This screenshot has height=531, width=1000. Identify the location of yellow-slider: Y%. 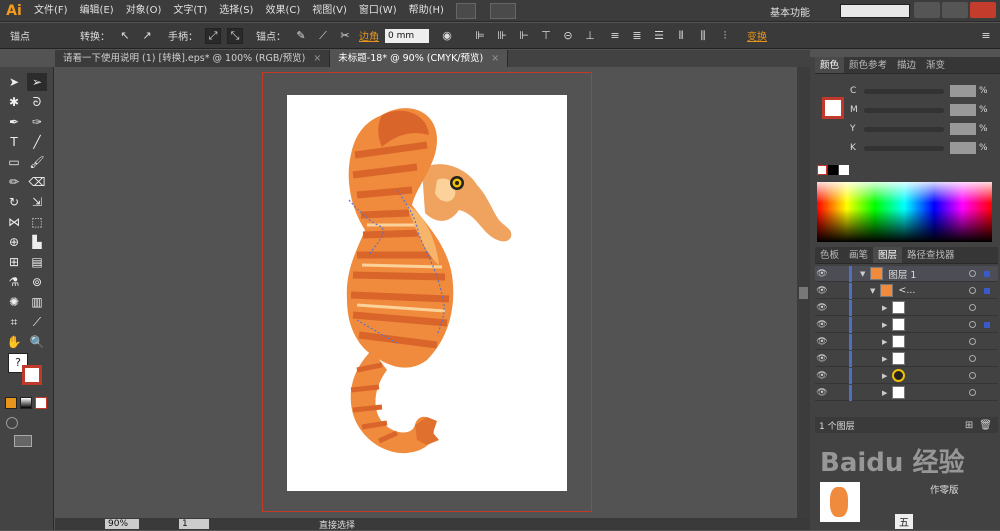
(919, 129).